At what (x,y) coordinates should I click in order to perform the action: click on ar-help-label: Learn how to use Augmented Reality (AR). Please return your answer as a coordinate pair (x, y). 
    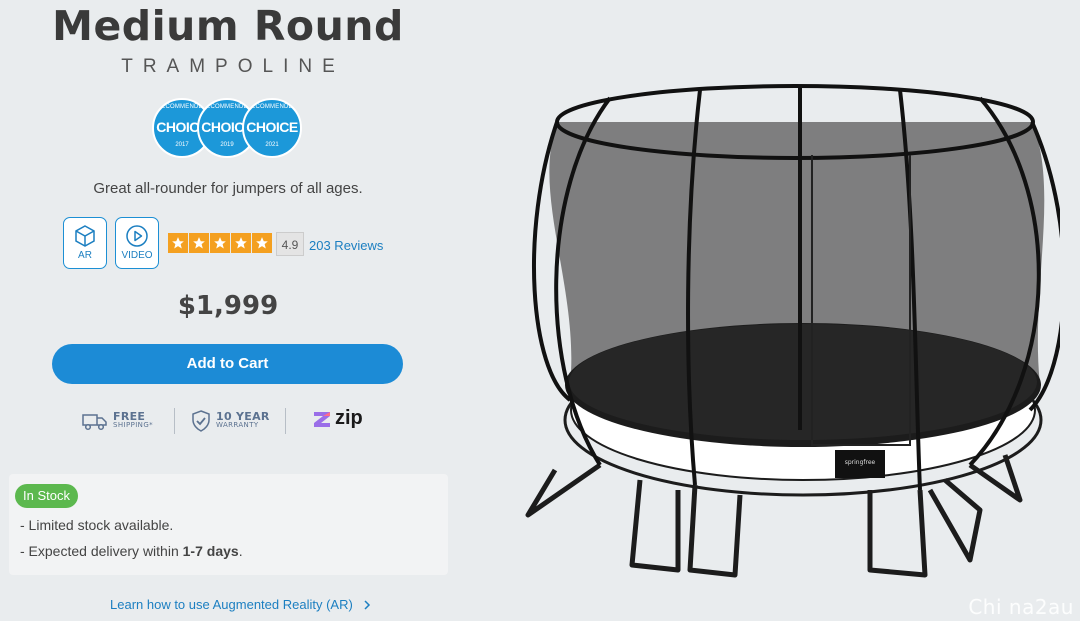
    Looking at the image, I should click on (231, 604).